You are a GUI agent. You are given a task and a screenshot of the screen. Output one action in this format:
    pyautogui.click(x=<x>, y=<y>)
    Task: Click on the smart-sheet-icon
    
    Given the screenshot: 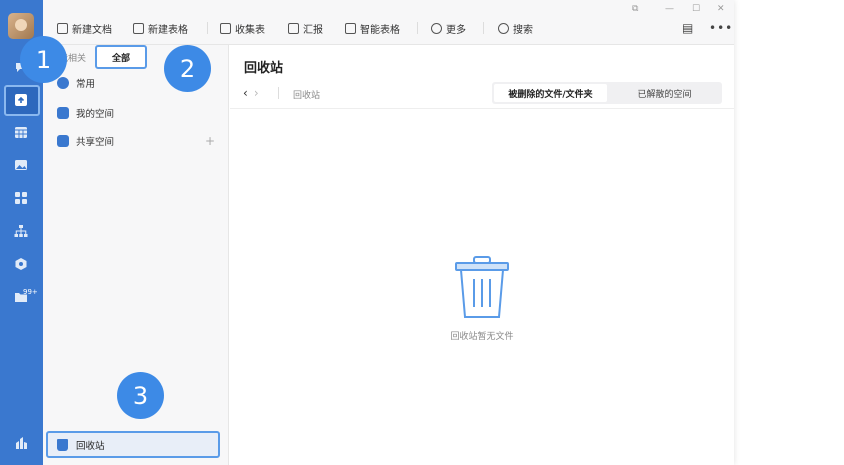 What is the action you would take?
    pyautogui.click(x=350, y=28)
    